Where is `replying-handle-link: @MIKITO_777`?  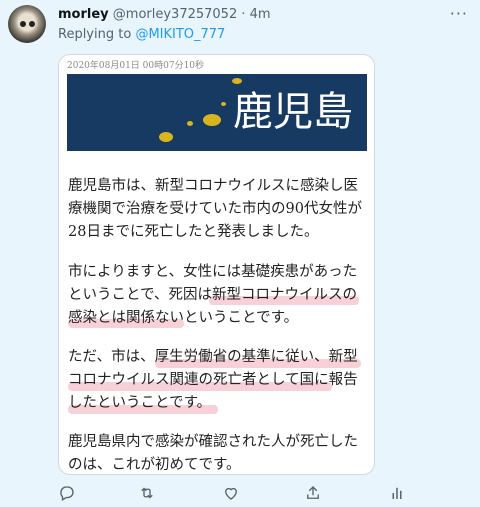 replying-handle-link: @MIKITO_777 is located at coordinates (180, 34).